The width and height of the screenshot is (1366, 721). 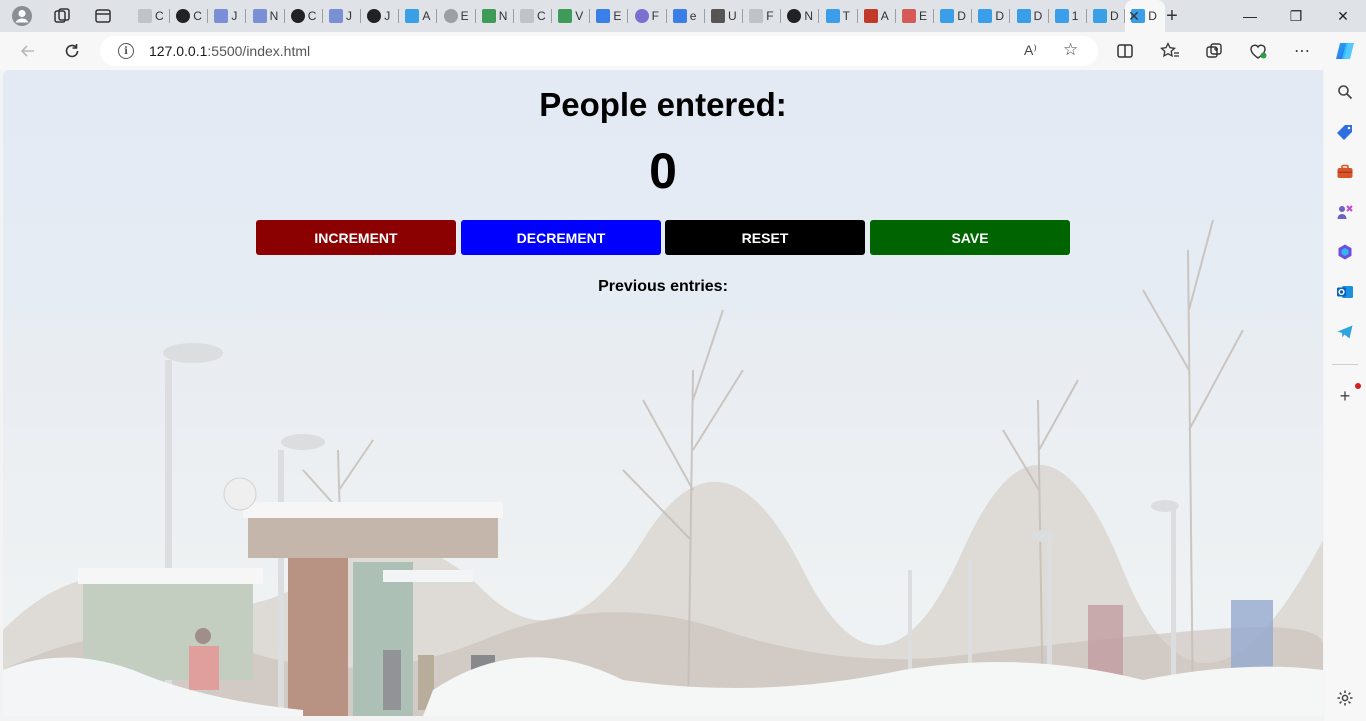 What do you see at coordinates (970, 237) in the screenshot?
I see `save-button: SAVE` at bounding box center [970, 237].